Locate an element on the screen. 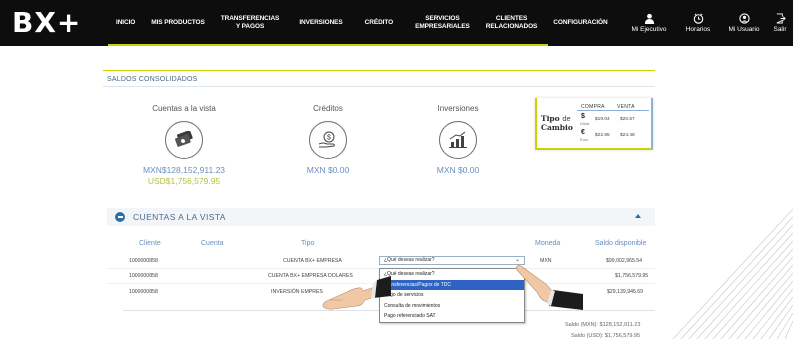 The image size is (793, 339). row1-saldo: $99,002,965.54 is located at coordinates (624, 261).